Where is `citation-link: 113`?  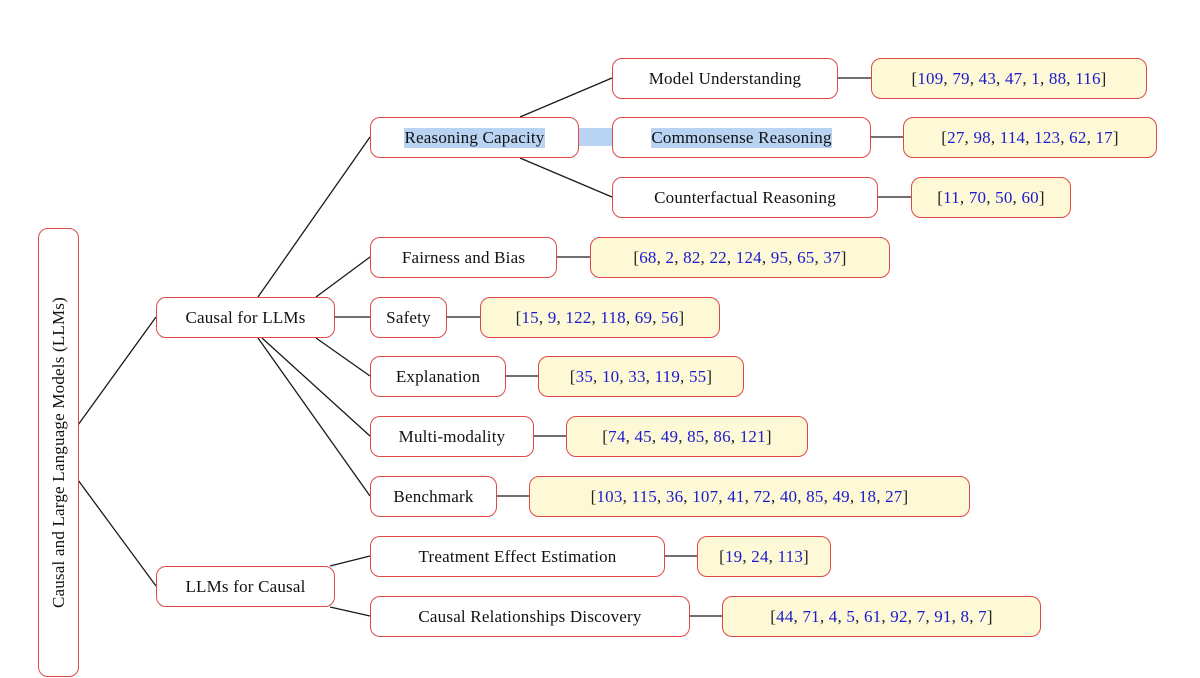 citation-link: 113 is located at coordinates (790, 557).